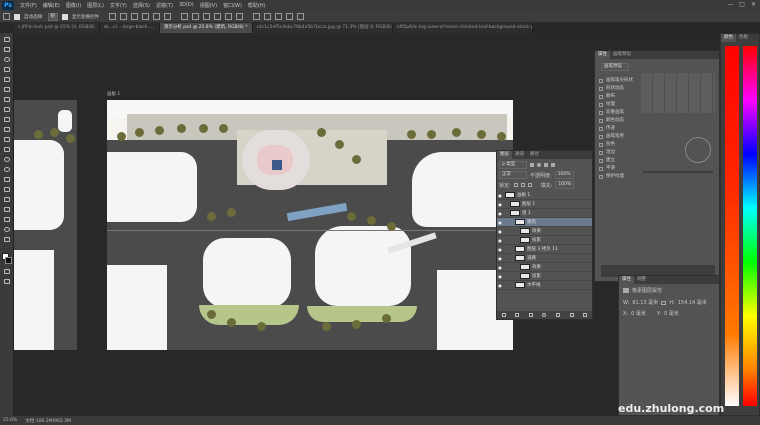 This screenshot has width=760, height=425. Describe the element at coordinates (571, 315) in the screenshot. I see `new-layer-icon` at that location.